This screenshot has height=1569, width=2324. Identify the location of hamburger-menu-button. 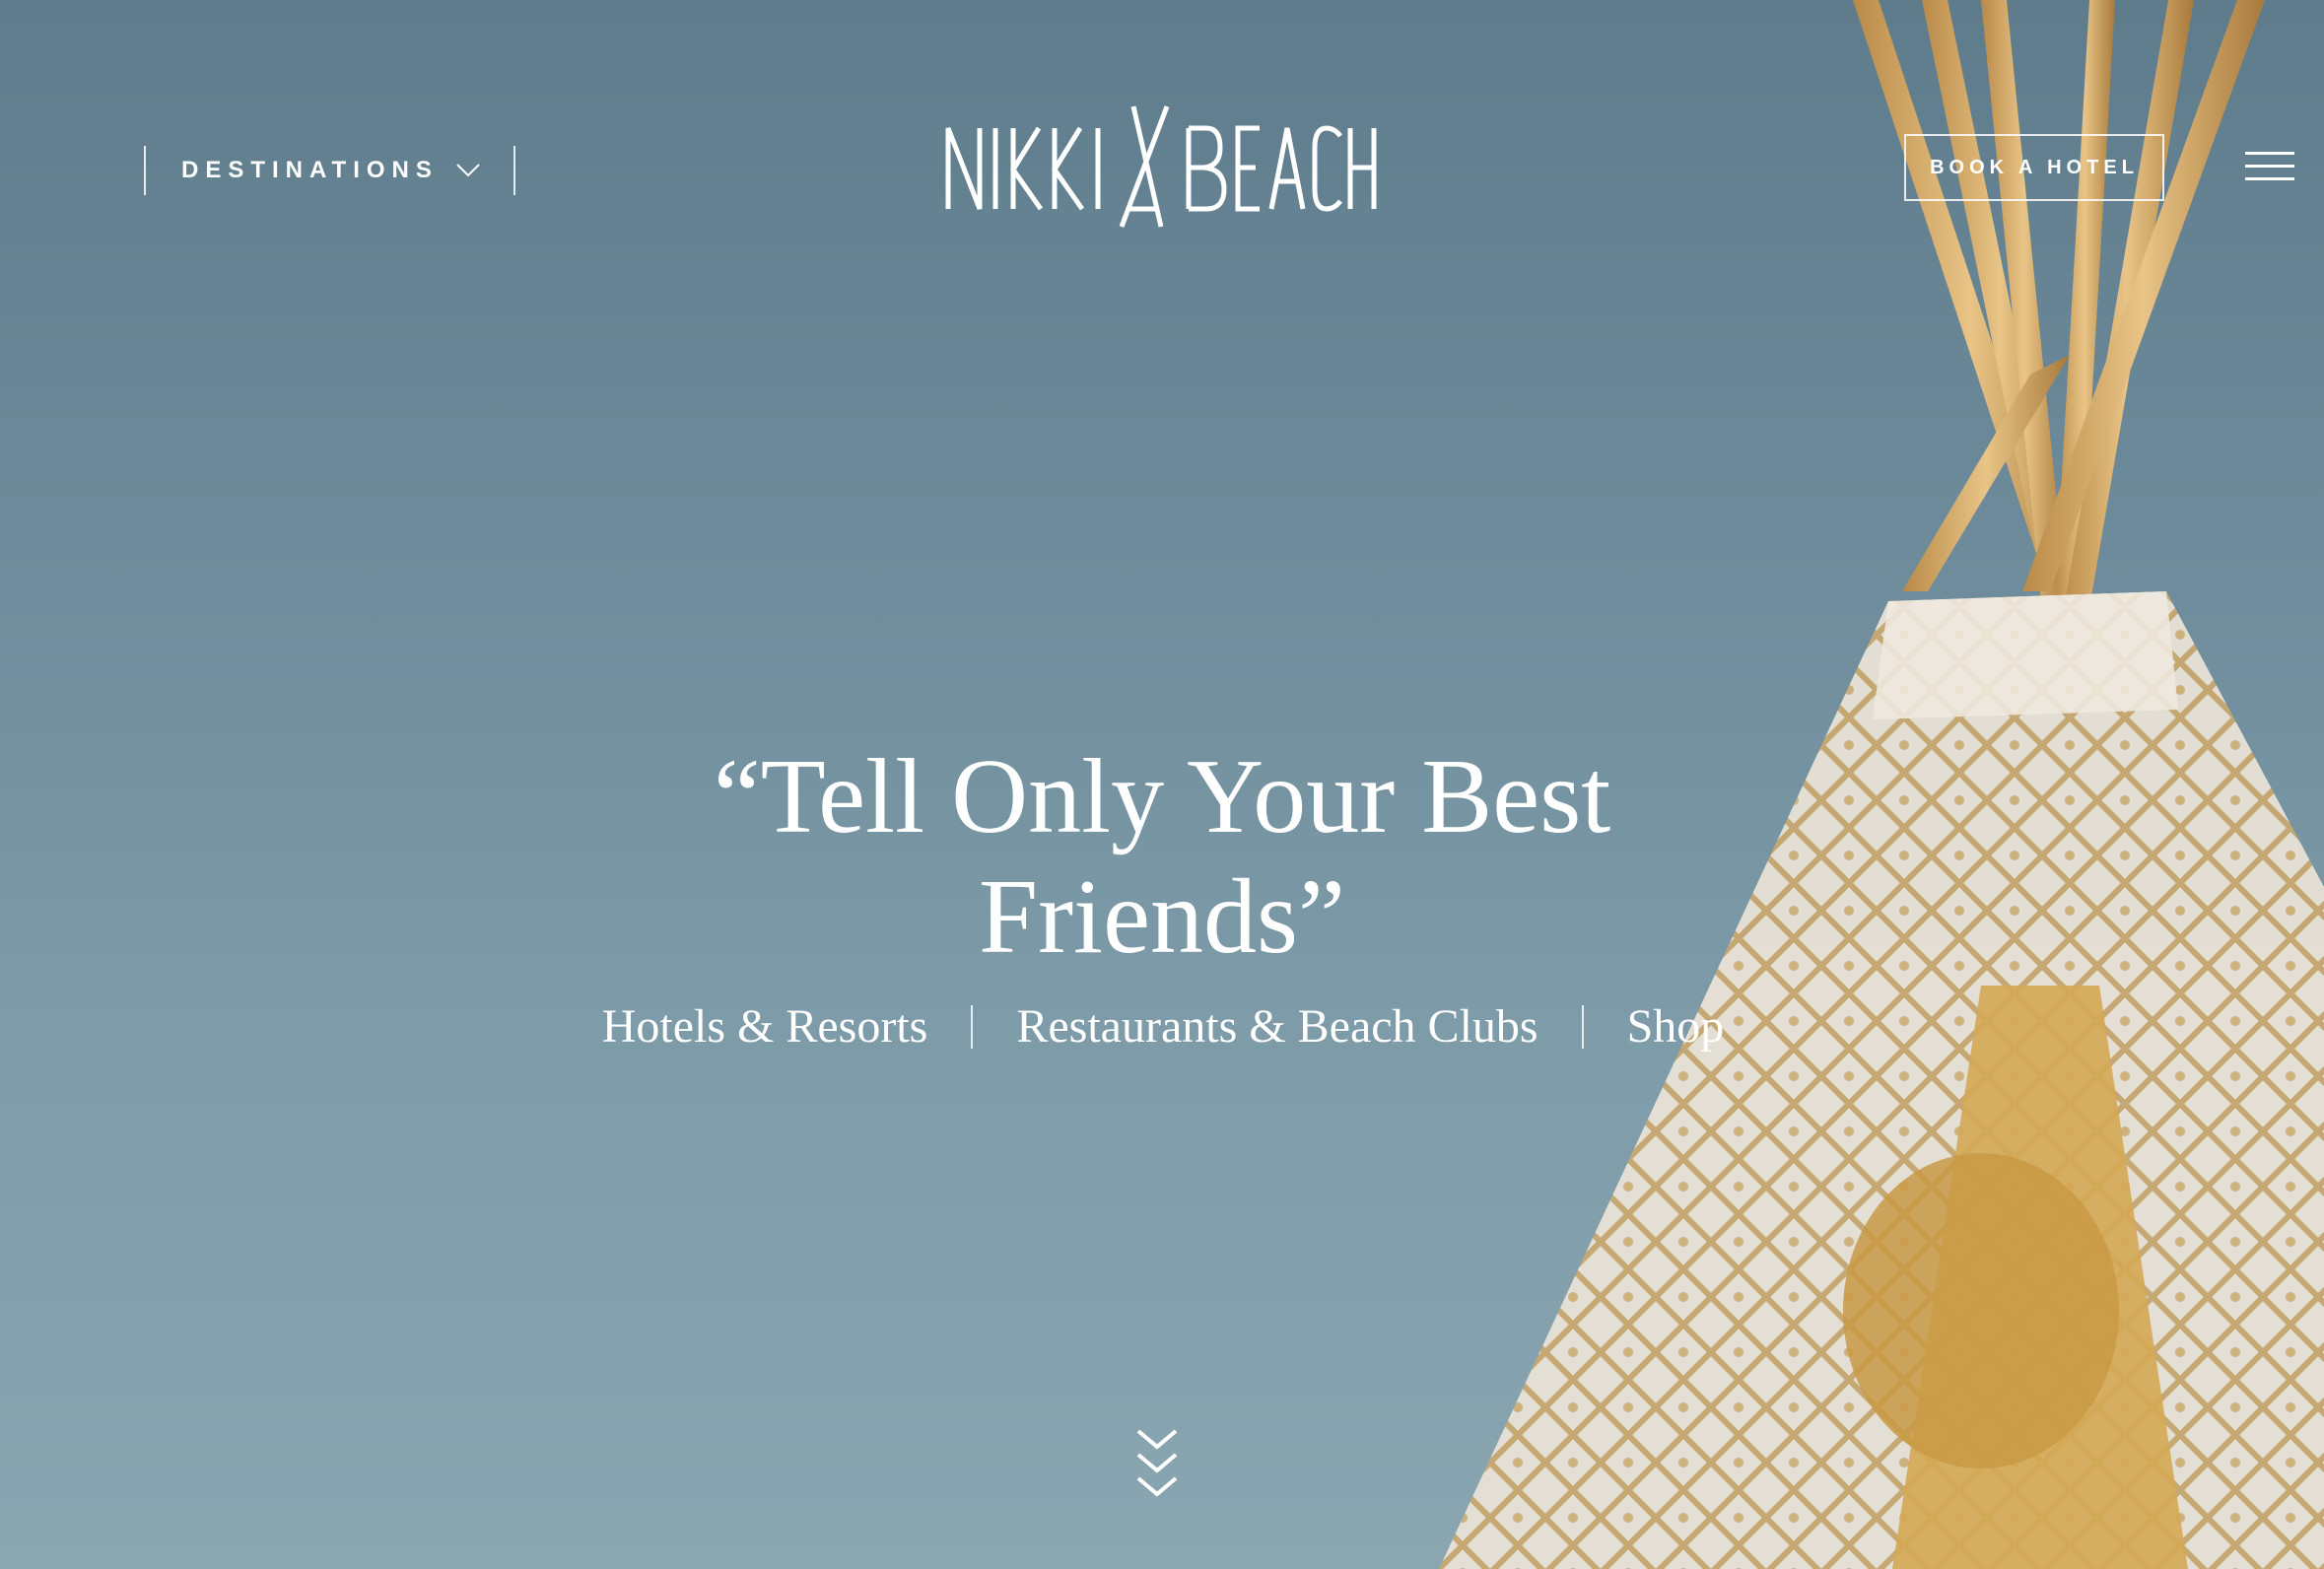
(2269, 167).